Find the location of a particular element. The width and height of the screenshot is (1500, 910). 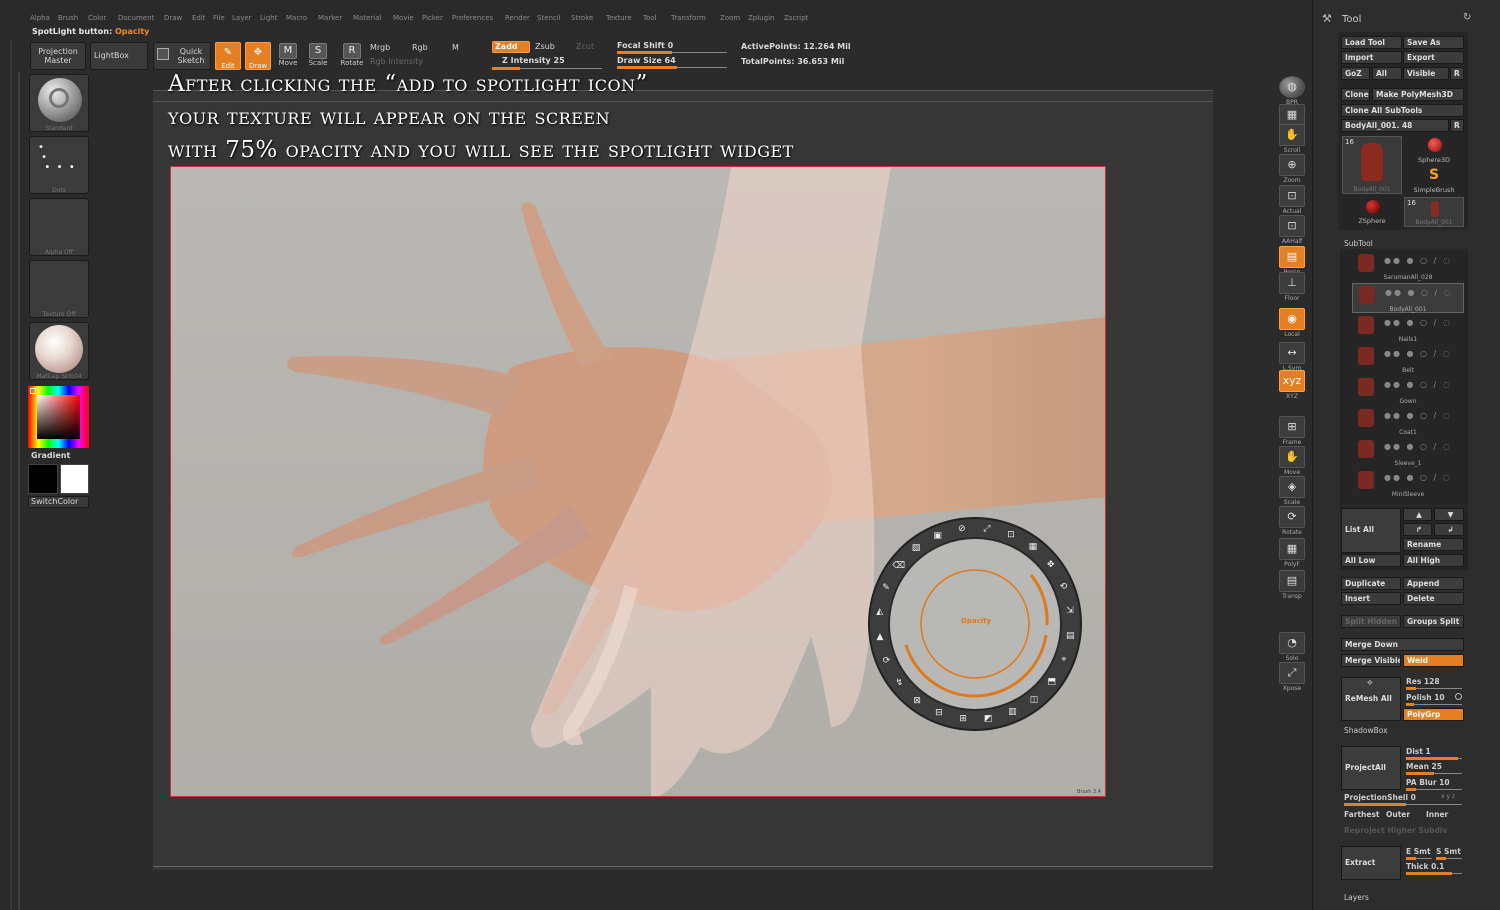

spotlight-tool-icon: ◫ is located at coordinates (1034, 700).